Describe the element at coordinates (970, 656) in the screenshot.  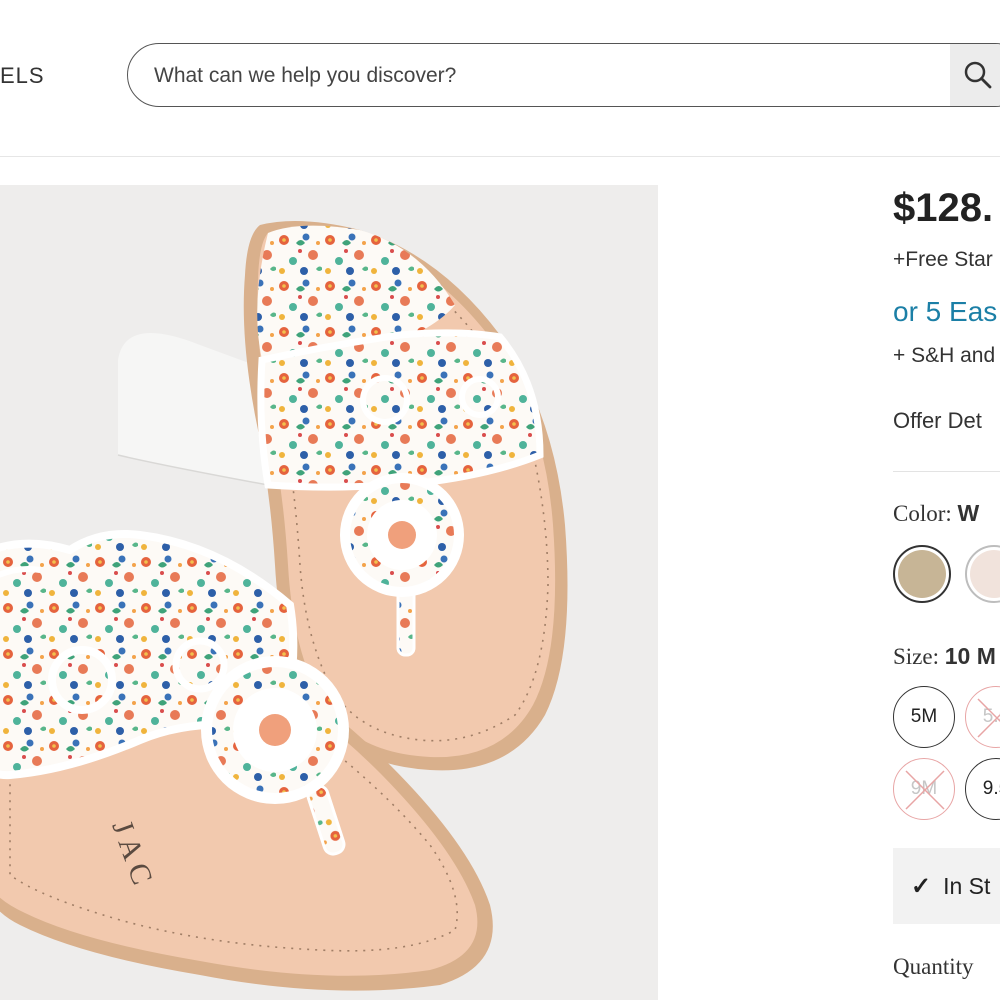
I see `selected-size-value: 10 M` at that location.